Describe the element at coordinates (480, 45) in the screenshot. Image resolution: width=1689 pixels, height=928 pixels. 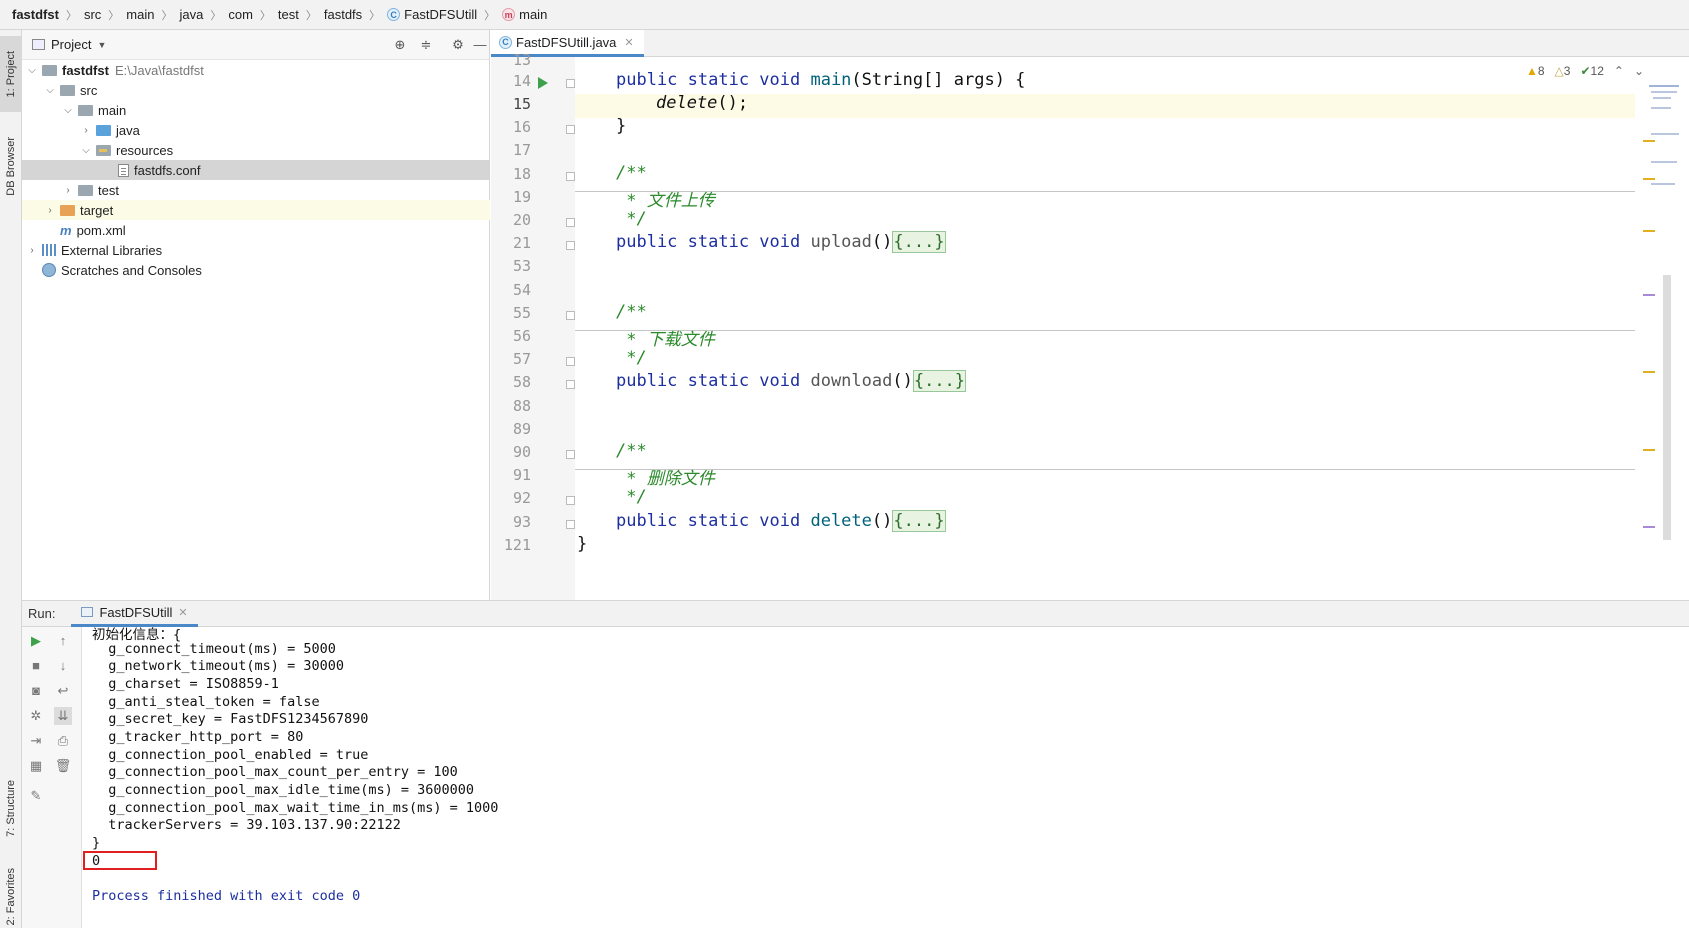
I see `minimize-icon: —` at that location.